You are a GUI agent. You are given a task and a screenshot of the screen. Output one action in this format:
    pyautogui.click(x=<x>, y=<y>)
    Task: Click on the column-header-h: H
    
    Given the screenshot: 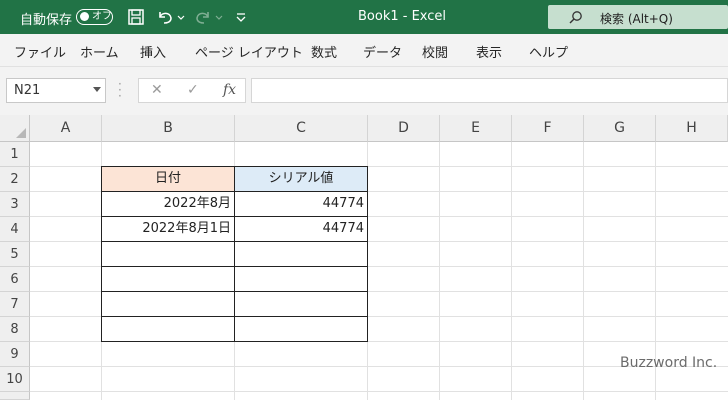 What is the action you would take?
    pyautogui.click(x=692, y=128)
    